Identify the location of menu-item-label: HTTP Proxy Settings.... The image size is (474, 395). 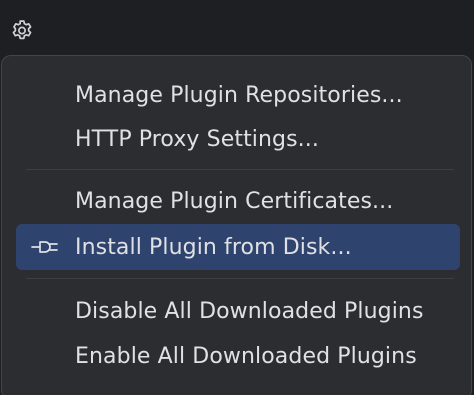
(197, 139).